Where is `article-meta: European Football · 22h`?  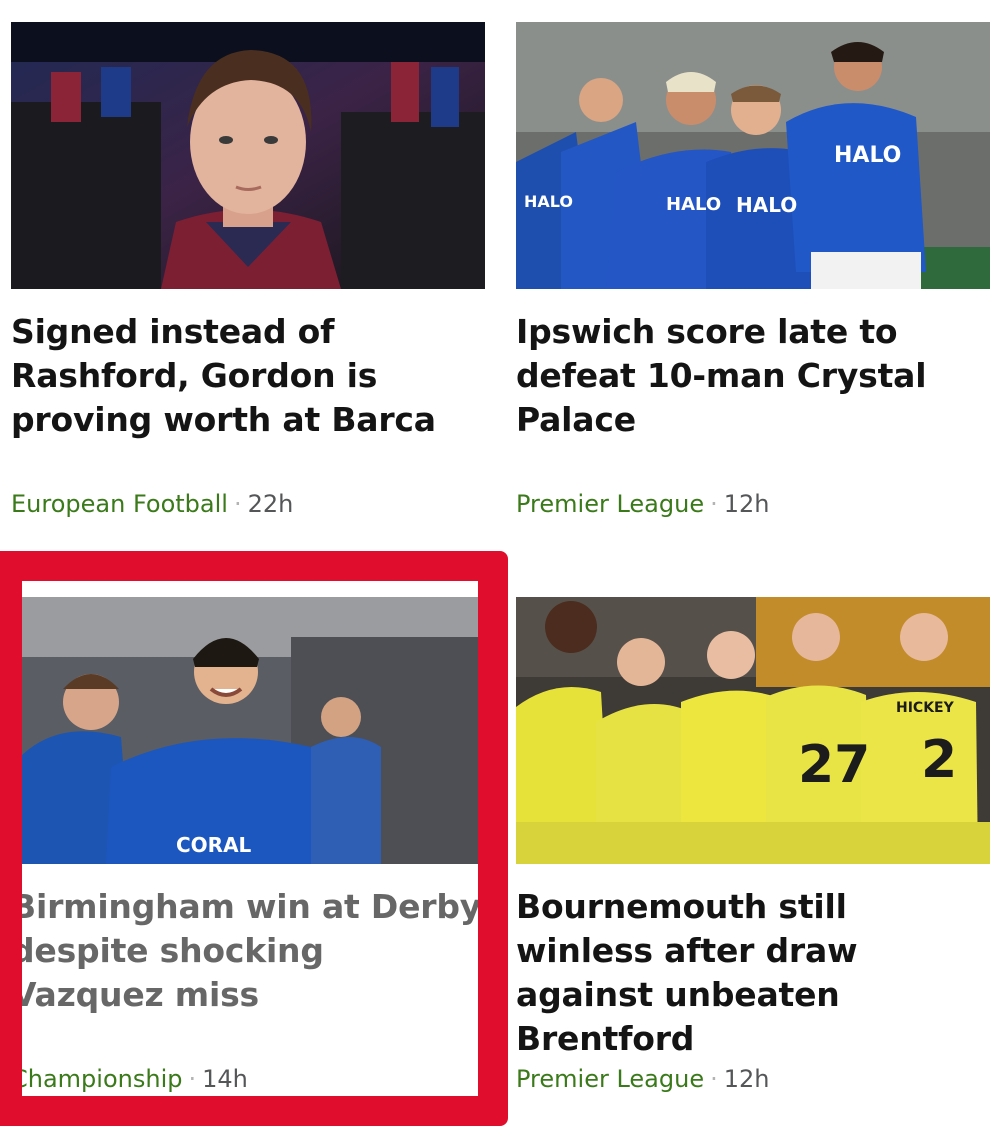 article-meta: European Football · 22h is located at coordinates (152, 504).